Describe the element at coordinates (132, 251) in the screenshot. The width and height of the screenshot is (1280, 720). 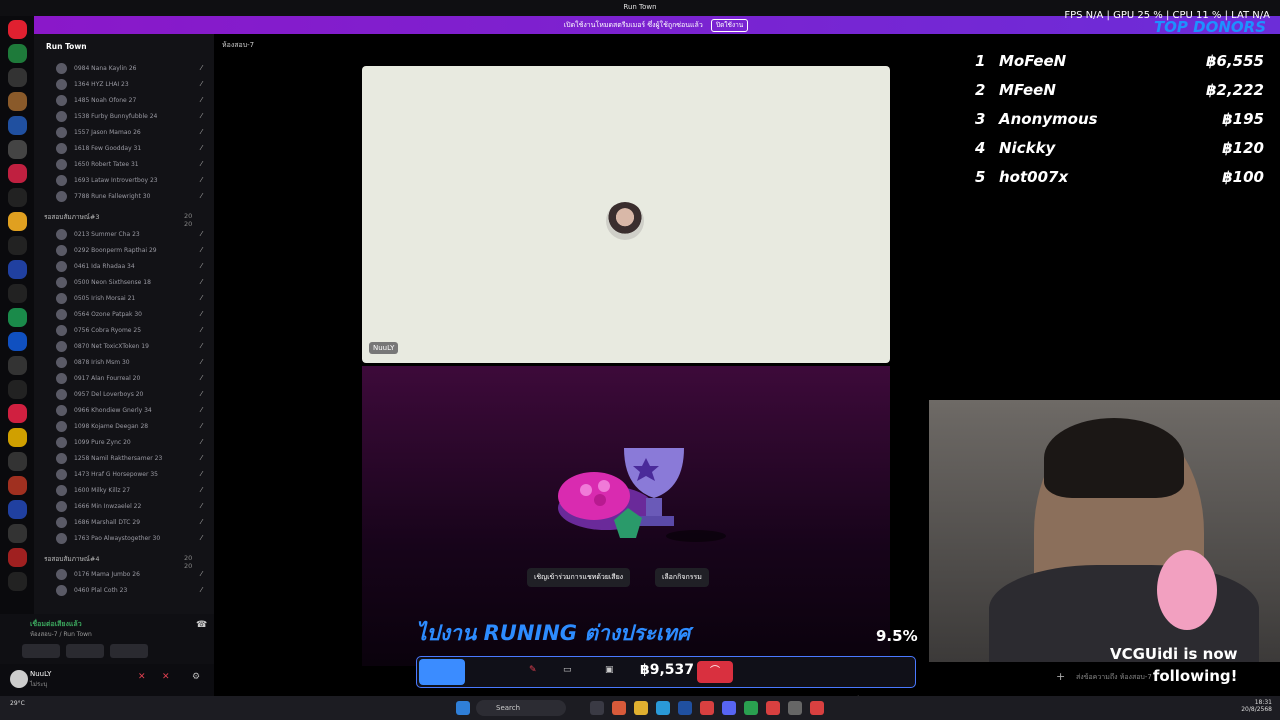
I see `member-row: 0292 Boonperm Rapthai 29 ⁄` at that location.